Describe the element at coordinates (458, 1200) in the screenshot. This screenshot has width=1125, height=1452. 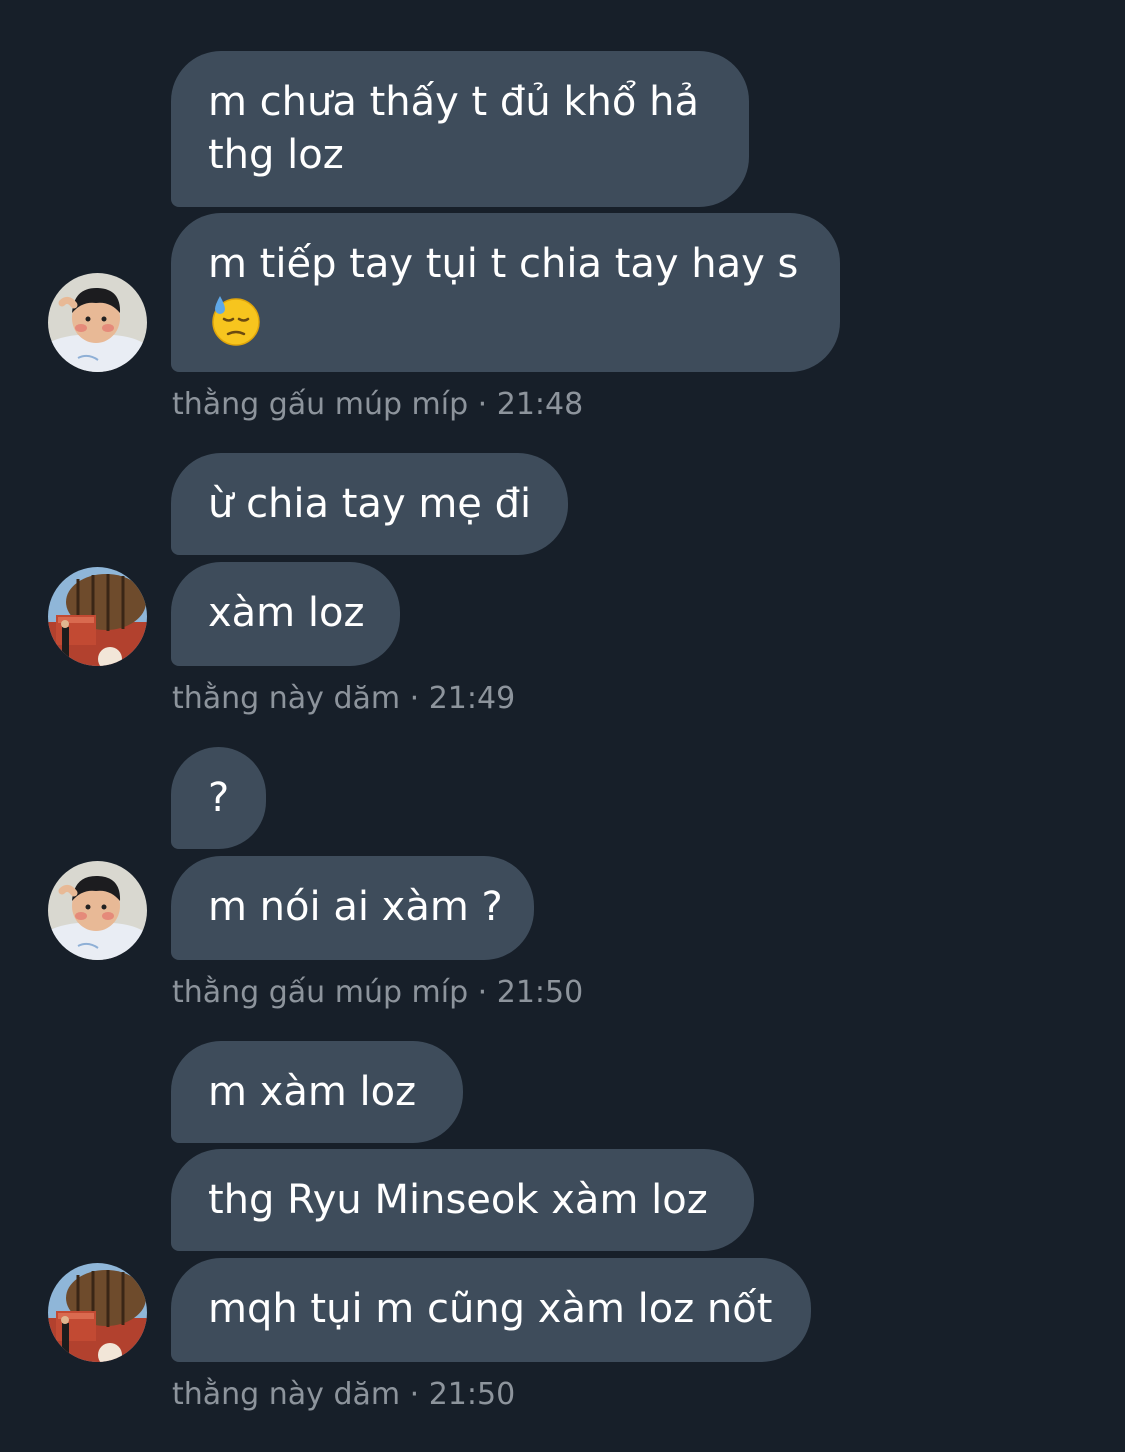
I see `message-text: thg Ryu Minseok xàm loz` at that location.